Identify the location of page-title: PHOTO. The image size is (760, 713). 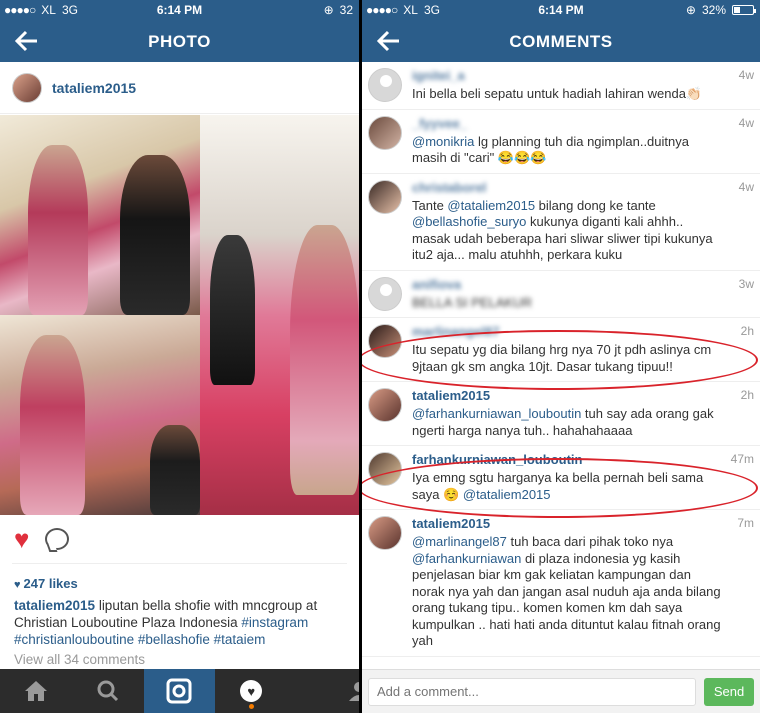
(179, 41).